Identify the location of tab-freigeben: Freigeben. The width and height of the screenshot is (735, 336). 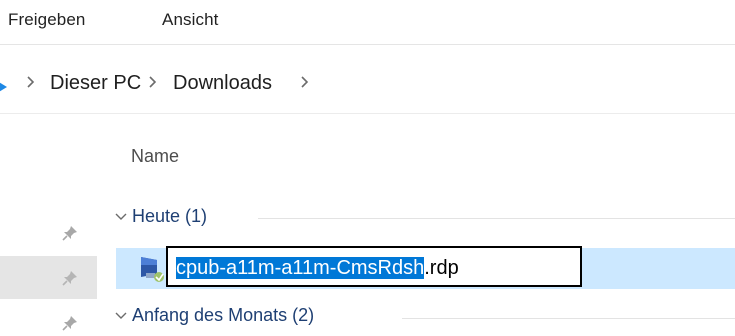
(46, 20).